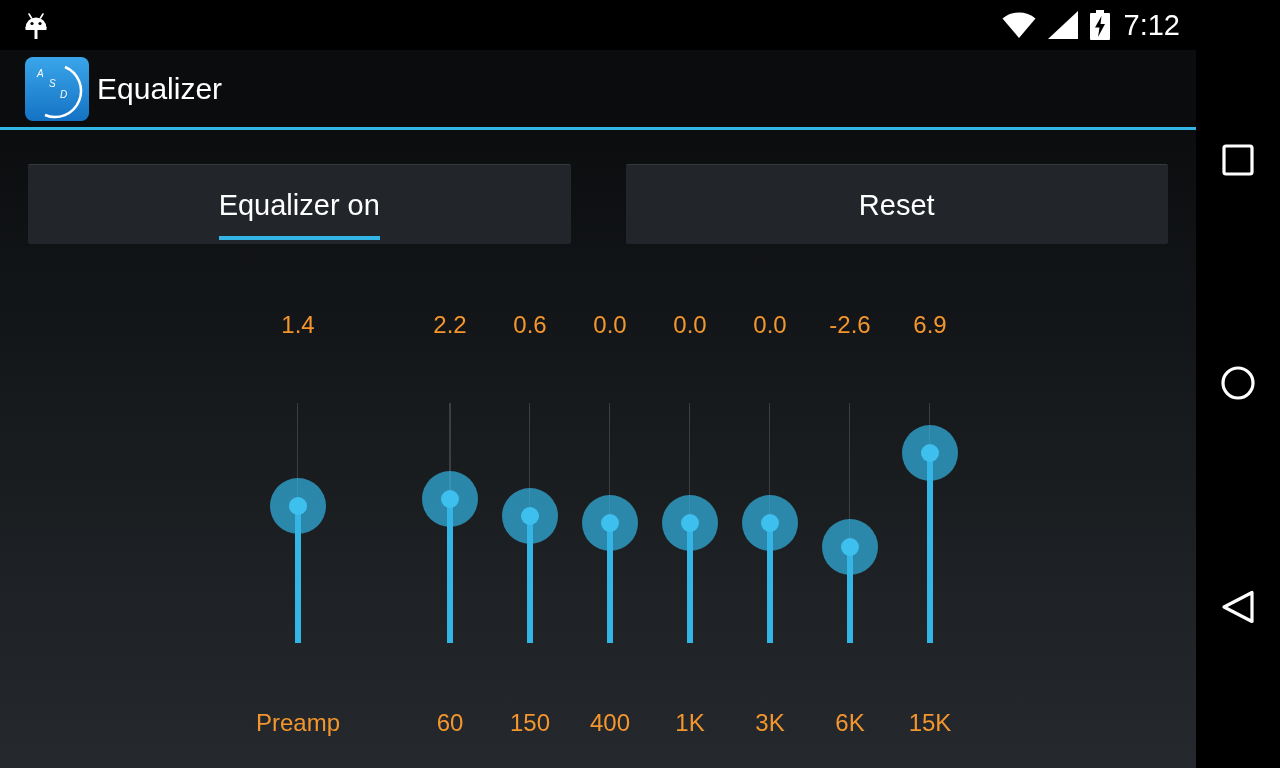 This screenshot has height=768, width=1280. What do you see at coordinates (690, 723) in the screenshot?
I see `band-label: 1K` at bounding box center [690, 723].